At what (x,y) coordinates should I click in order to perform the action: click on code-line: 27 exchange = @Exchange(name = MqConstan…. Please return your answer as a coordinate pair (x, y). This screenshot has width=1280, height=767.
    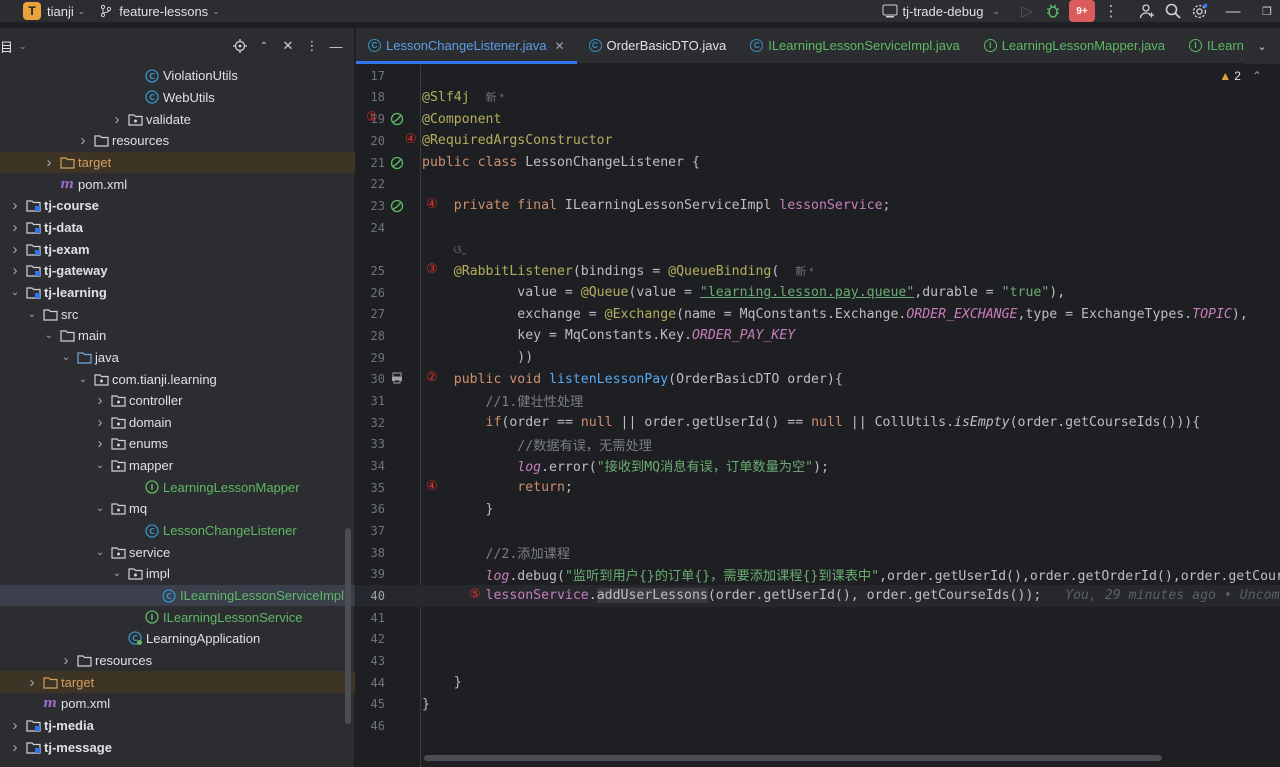
    Looking at the image, I should click on (818, 314).